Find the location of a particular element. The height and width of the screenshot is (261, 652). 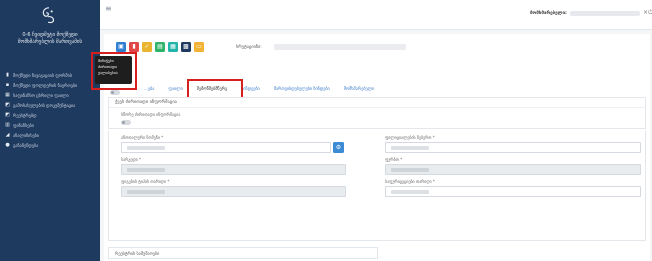

table-icon: ▦ is located at coordinates (7, 94).